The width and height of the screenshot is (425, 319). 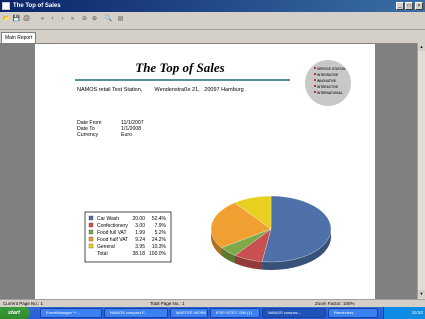 What do you see at coordinates (84, 19) in the screenshot?
I see `zoom-out-icon: ⊖` at bounding box center [84, 19].